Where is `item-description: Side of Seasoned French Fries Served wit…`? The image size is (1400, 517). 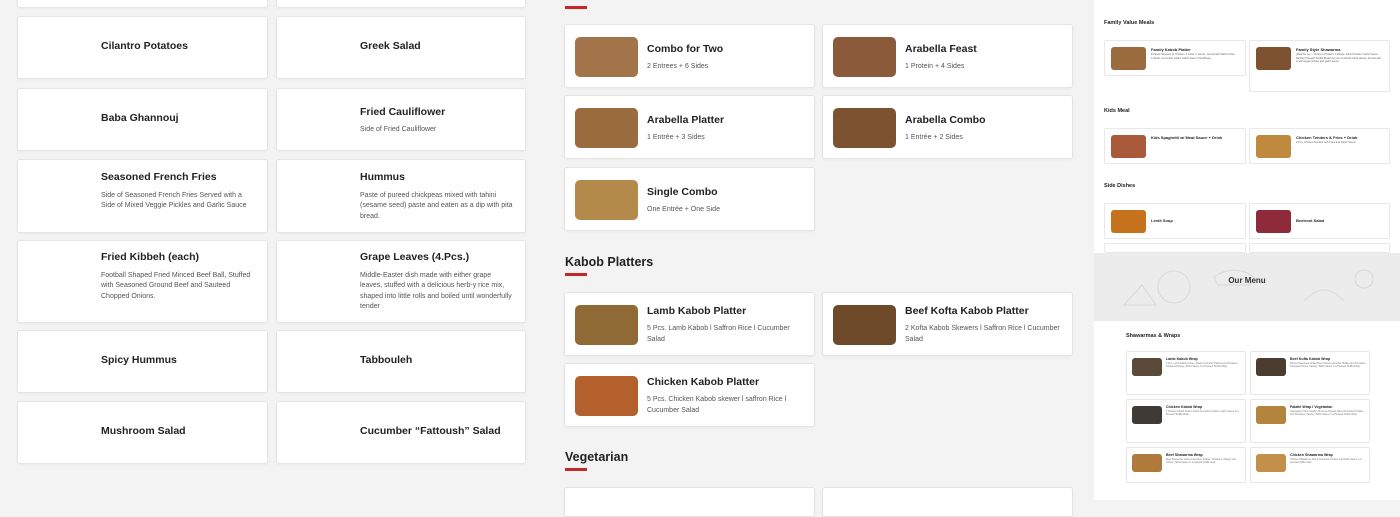
item-description: Side of Seasoned French Fries Served wit… is located at coordinates (174, 201).